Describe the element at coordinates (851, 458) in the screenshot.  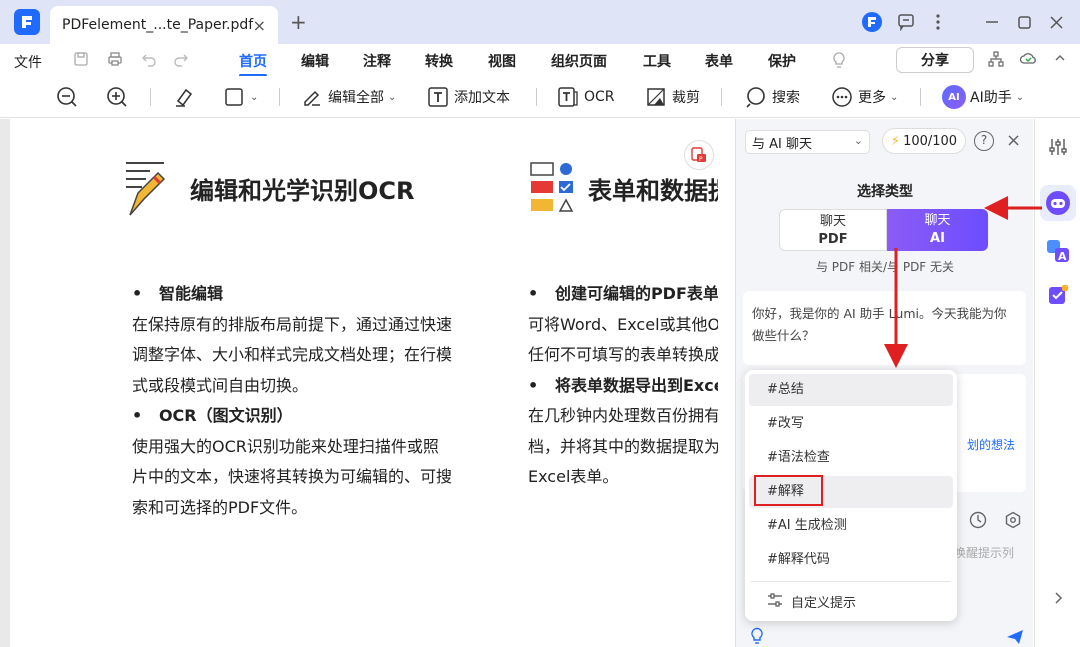
I see `prompt-item-grammar: #语法检查` at that location.